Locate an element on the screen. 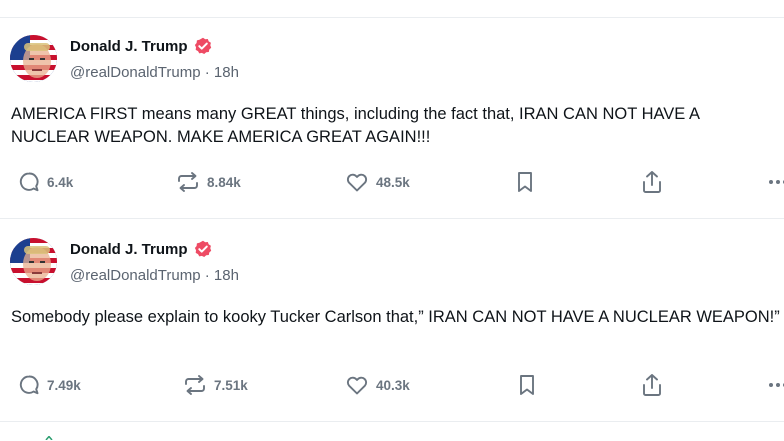 Image resolution: width=784 pixels, height=441 pixels. reply-button: 6.4k is located at coordinates (45, 182).